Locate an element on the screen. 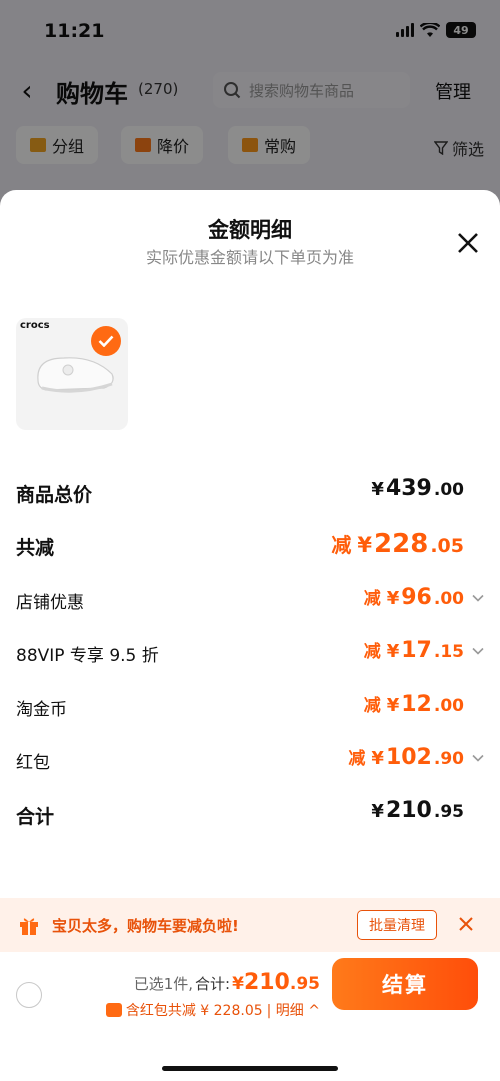  sheet-subtitle: 实际优惠金额请以下单页为准 is located at coordinates (249, 257).